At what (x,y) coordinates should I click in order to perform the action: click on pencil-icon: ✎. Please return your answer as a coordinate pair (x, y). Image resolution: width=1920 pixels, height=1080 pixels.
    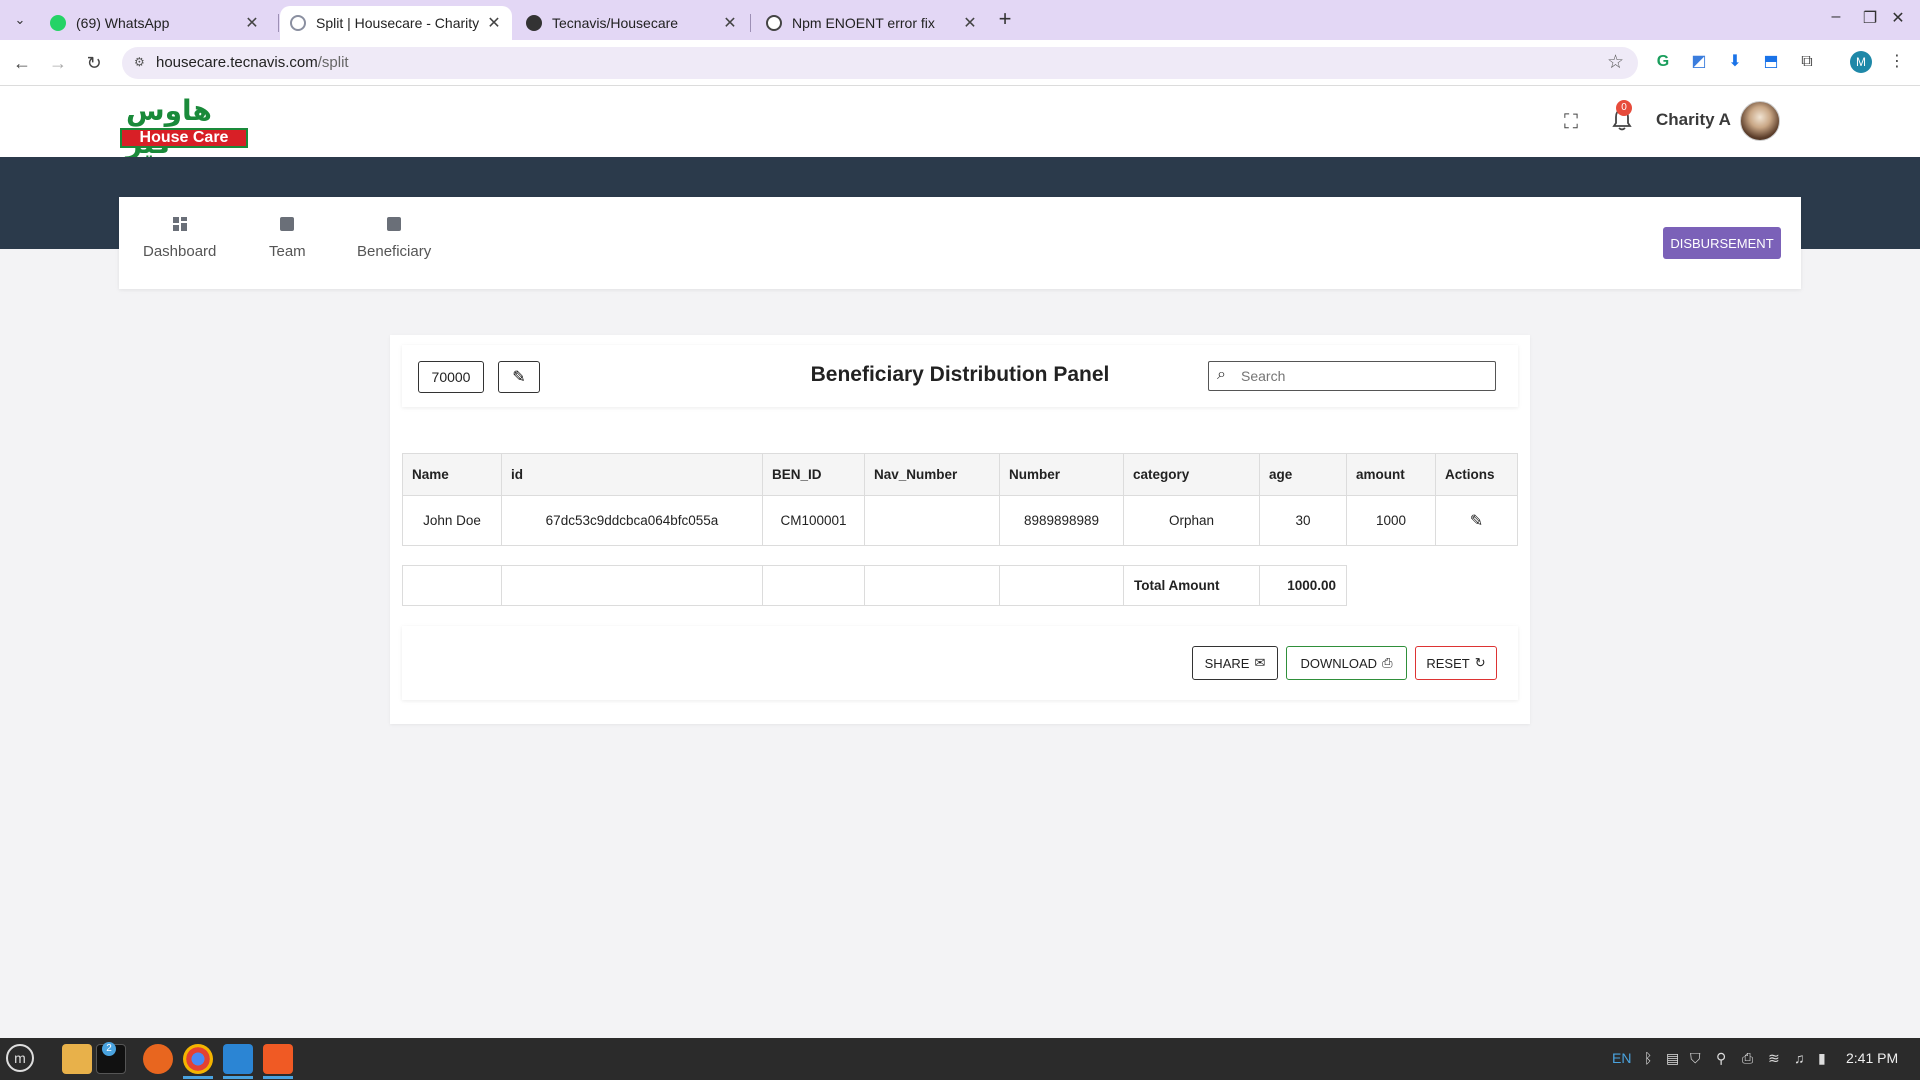
    Looking at the image, I should click on (519, 377).